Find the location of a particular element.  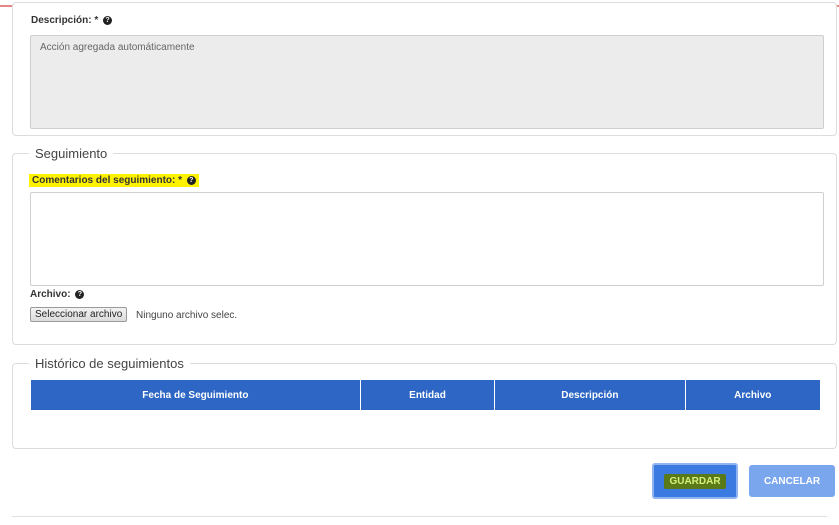

file-status-text: Ninguno archivo selec. is located at coordinates (187, 315).